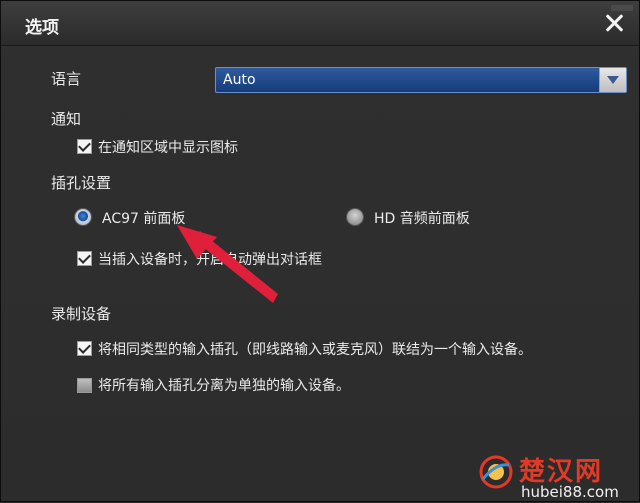 Image resolution: width=640 pixels, height=503 pixels. I want to click on brand-url: hubei88.com, so click(570, 492).